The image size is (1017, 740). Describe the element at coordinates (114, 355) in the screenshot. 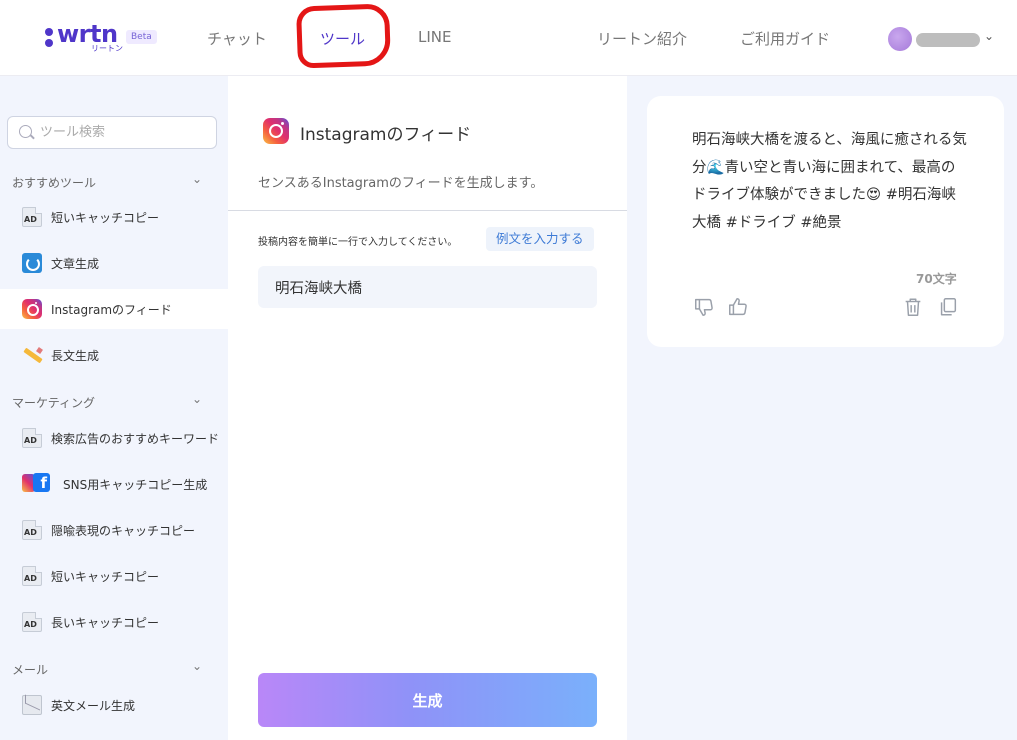

I see `sidebar-item-long-text: 長文生成` at that location.